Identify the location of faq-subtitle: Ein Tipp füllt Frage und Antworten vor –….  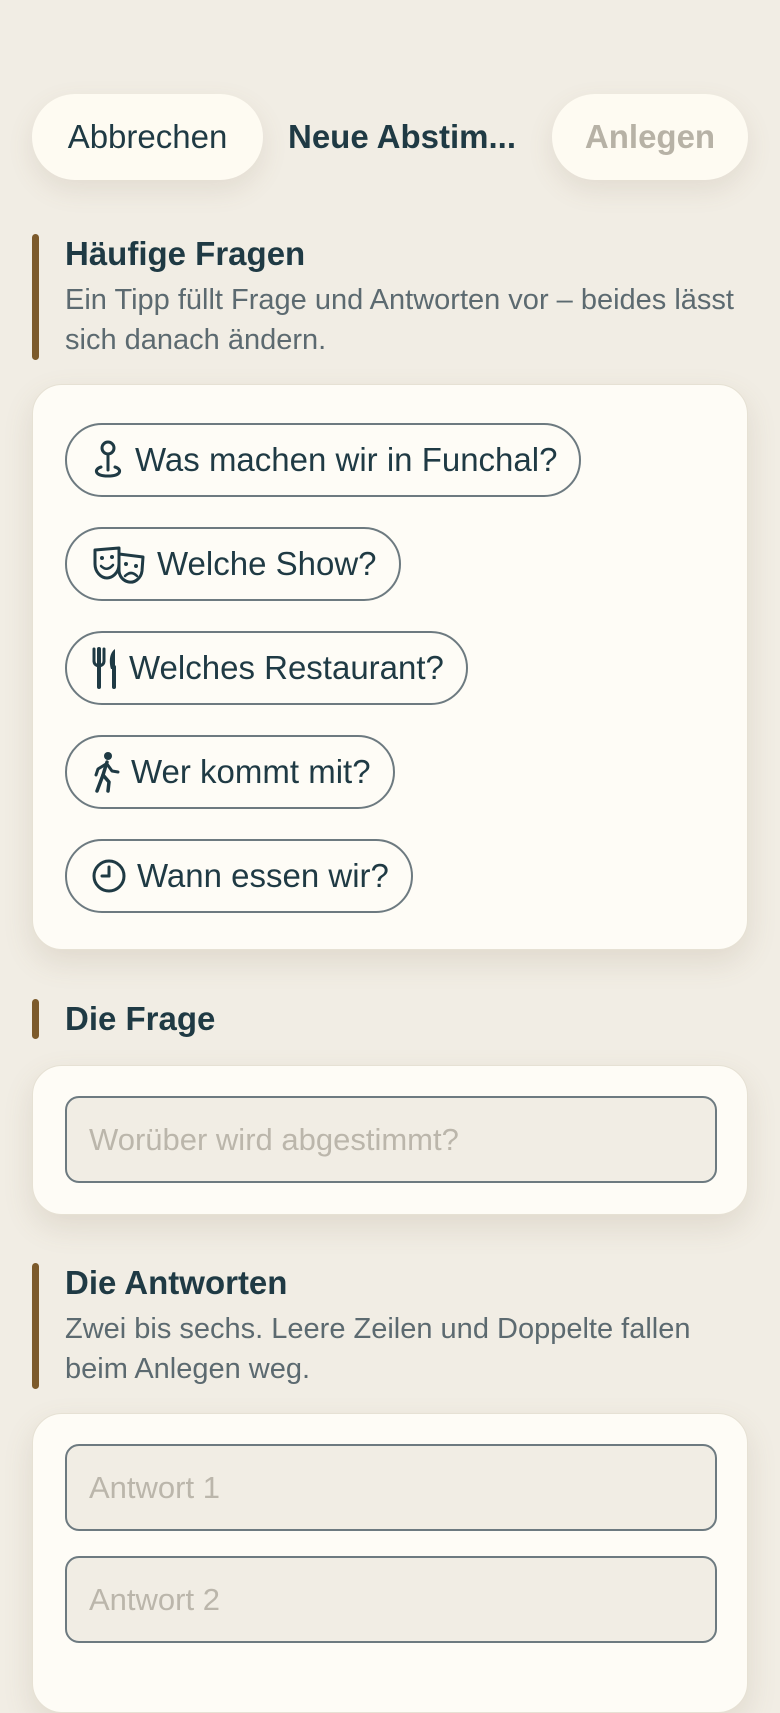
(399, 320).